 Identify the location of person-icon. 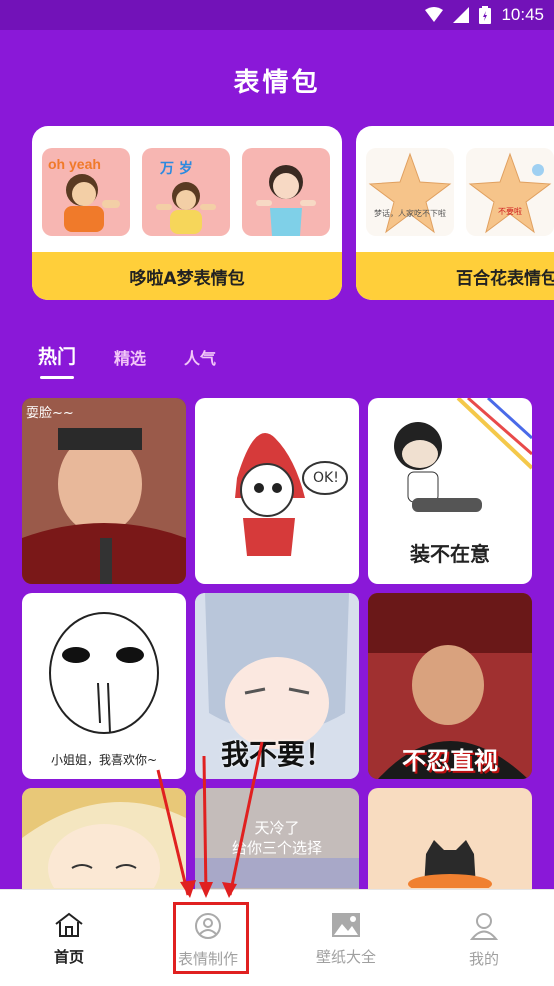
(484, 926).